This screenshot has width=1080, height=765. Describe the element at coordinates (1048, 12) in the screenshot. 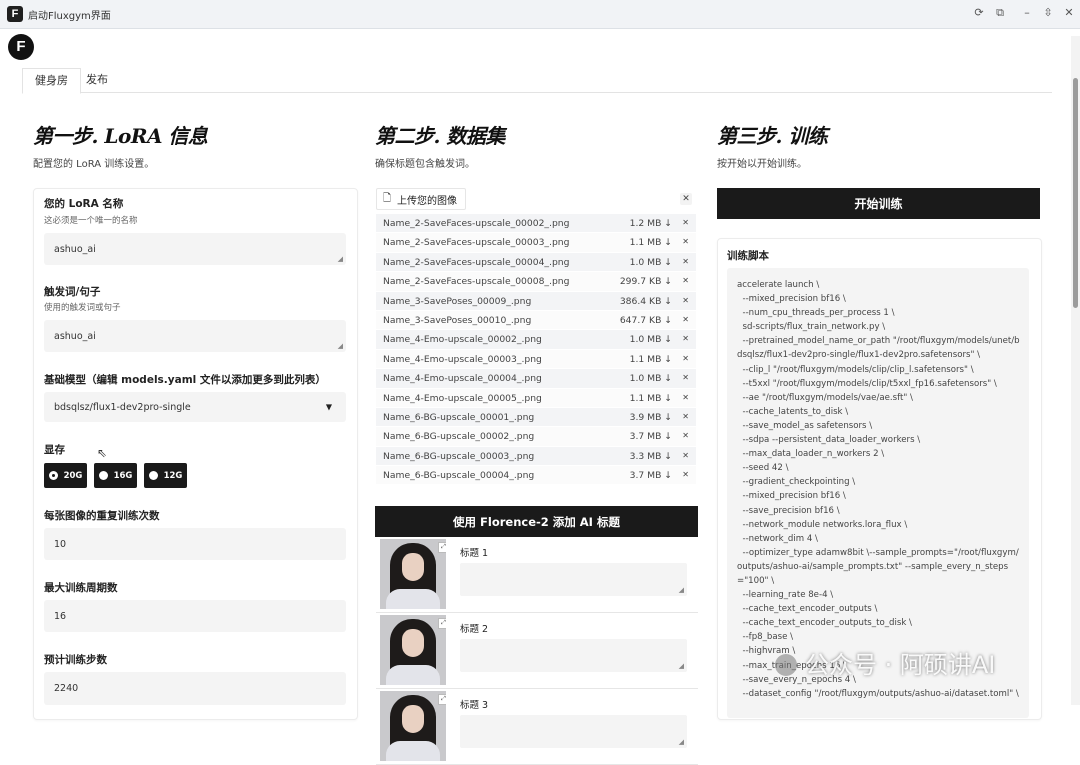

I see `resize-icon: ⇳` at that location.